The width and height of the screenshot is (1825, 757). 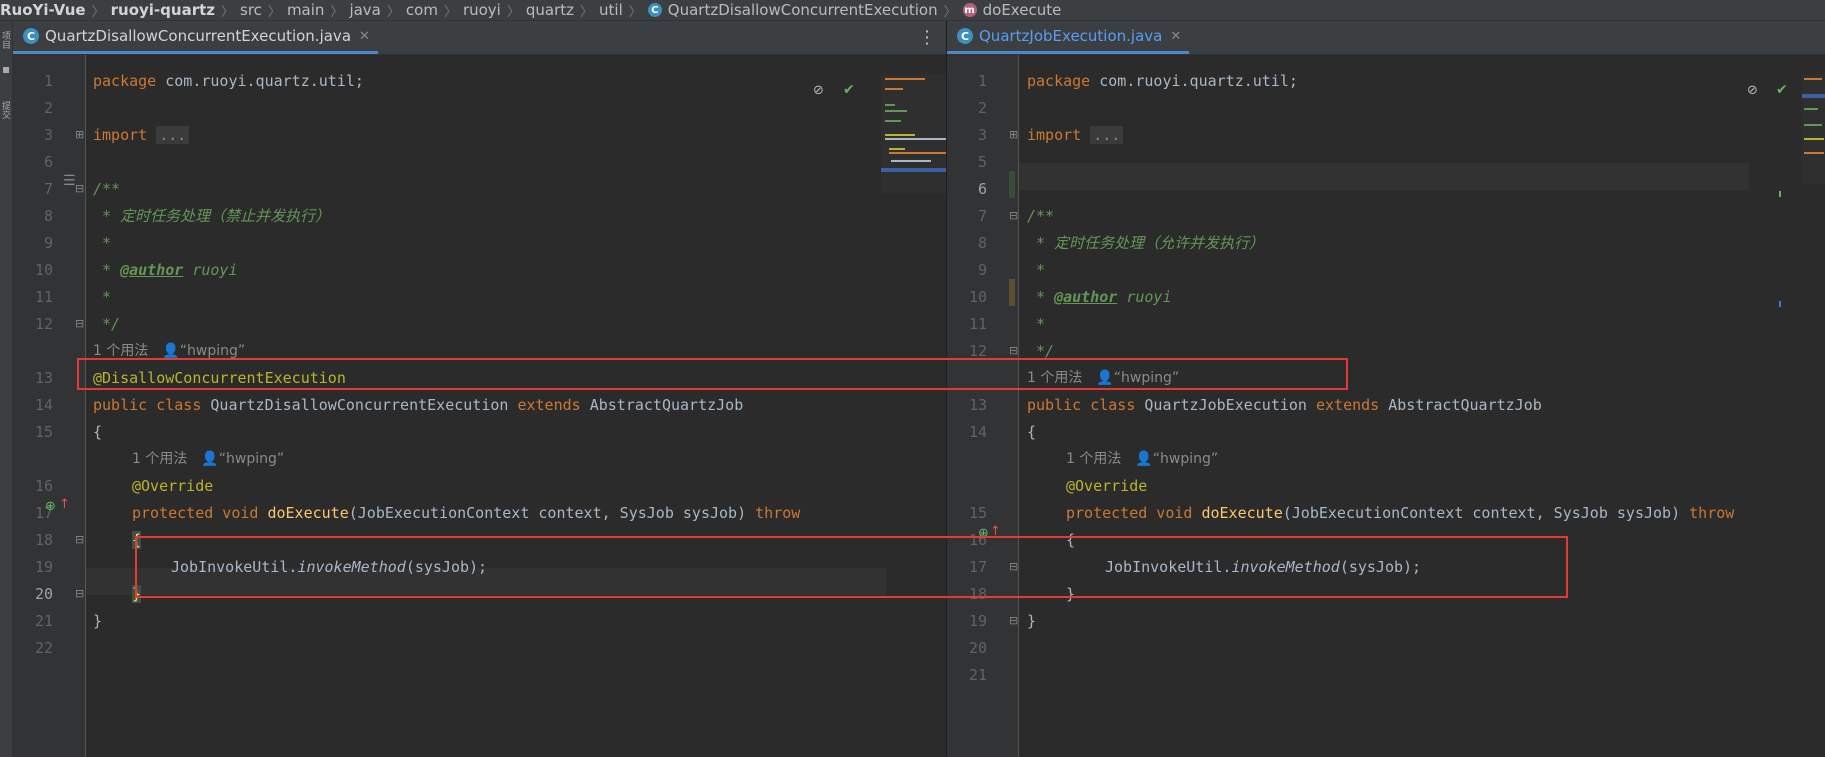 What do you see at coordinates (982, 243) in the screenshot?
I see `line-number: 8` at bounding box center [982, 243].